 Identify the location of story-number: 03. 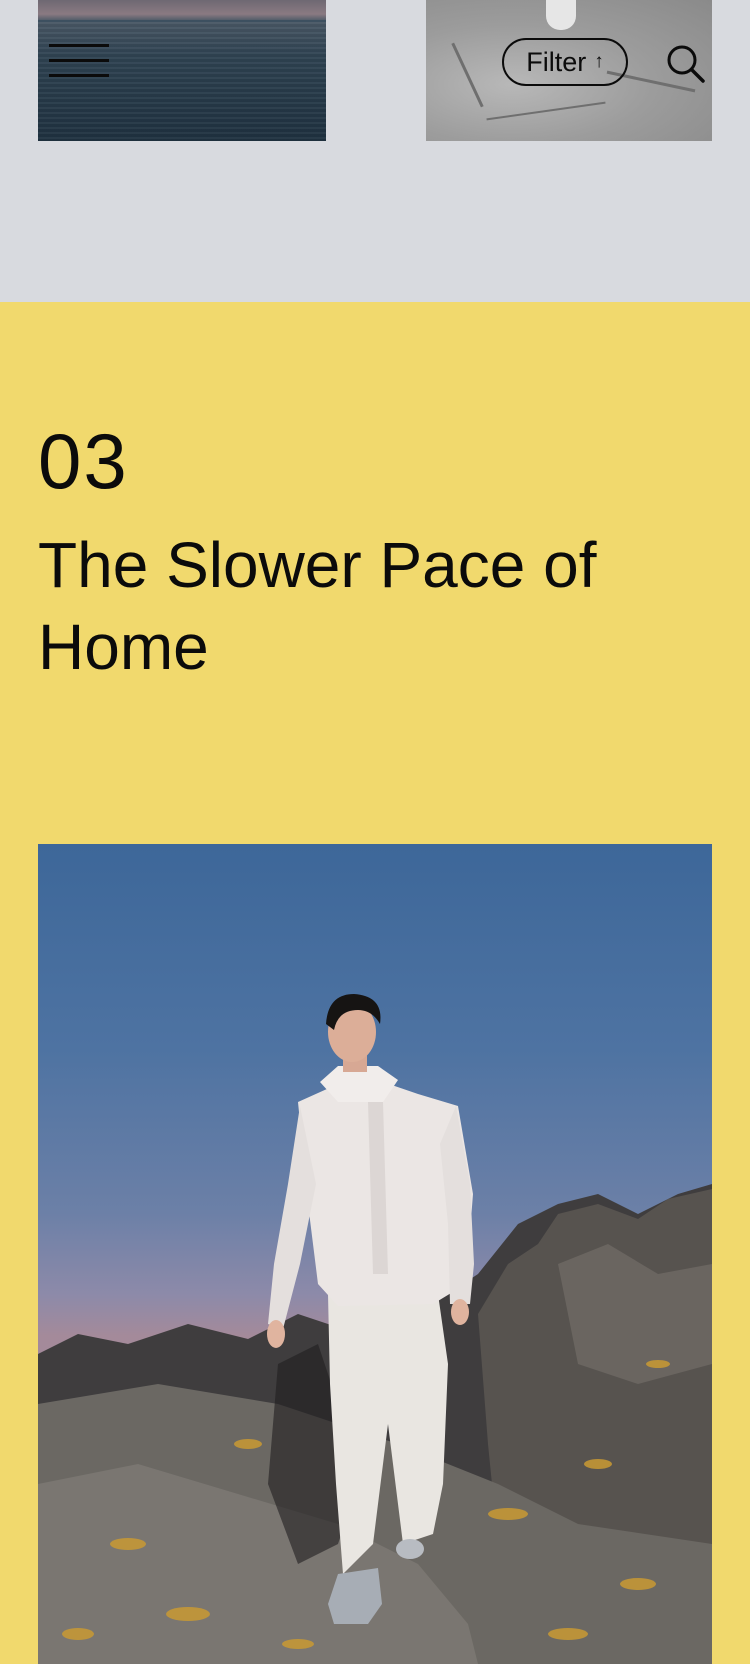
(83, 461).